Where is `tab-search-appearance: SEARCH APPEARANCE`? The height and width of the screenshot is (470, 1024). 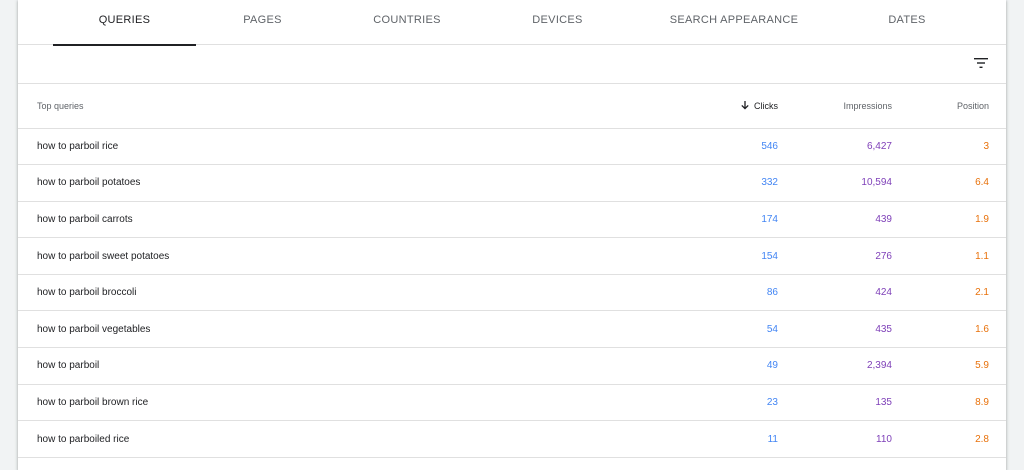
tab-search-appearance: SEARCH APPEARANCE is located at coordinates (734, 22).